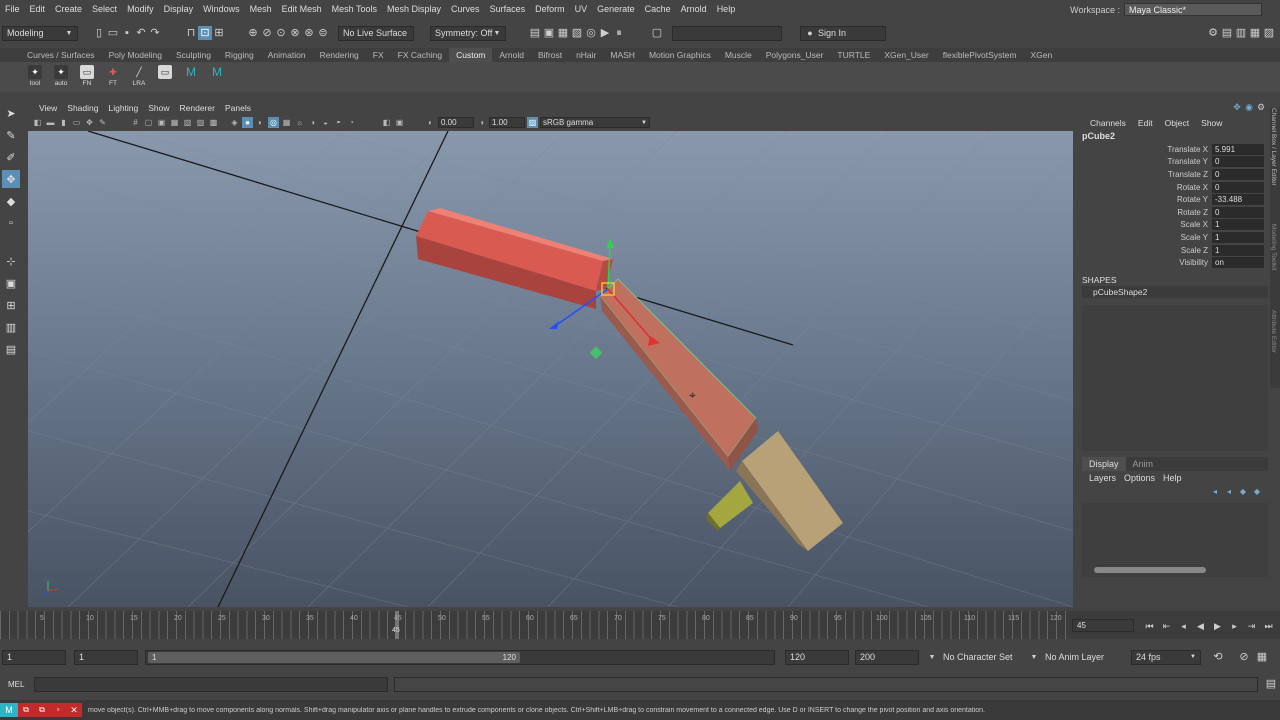  I want to click on xray-icon: ▣, so click(399, 122).